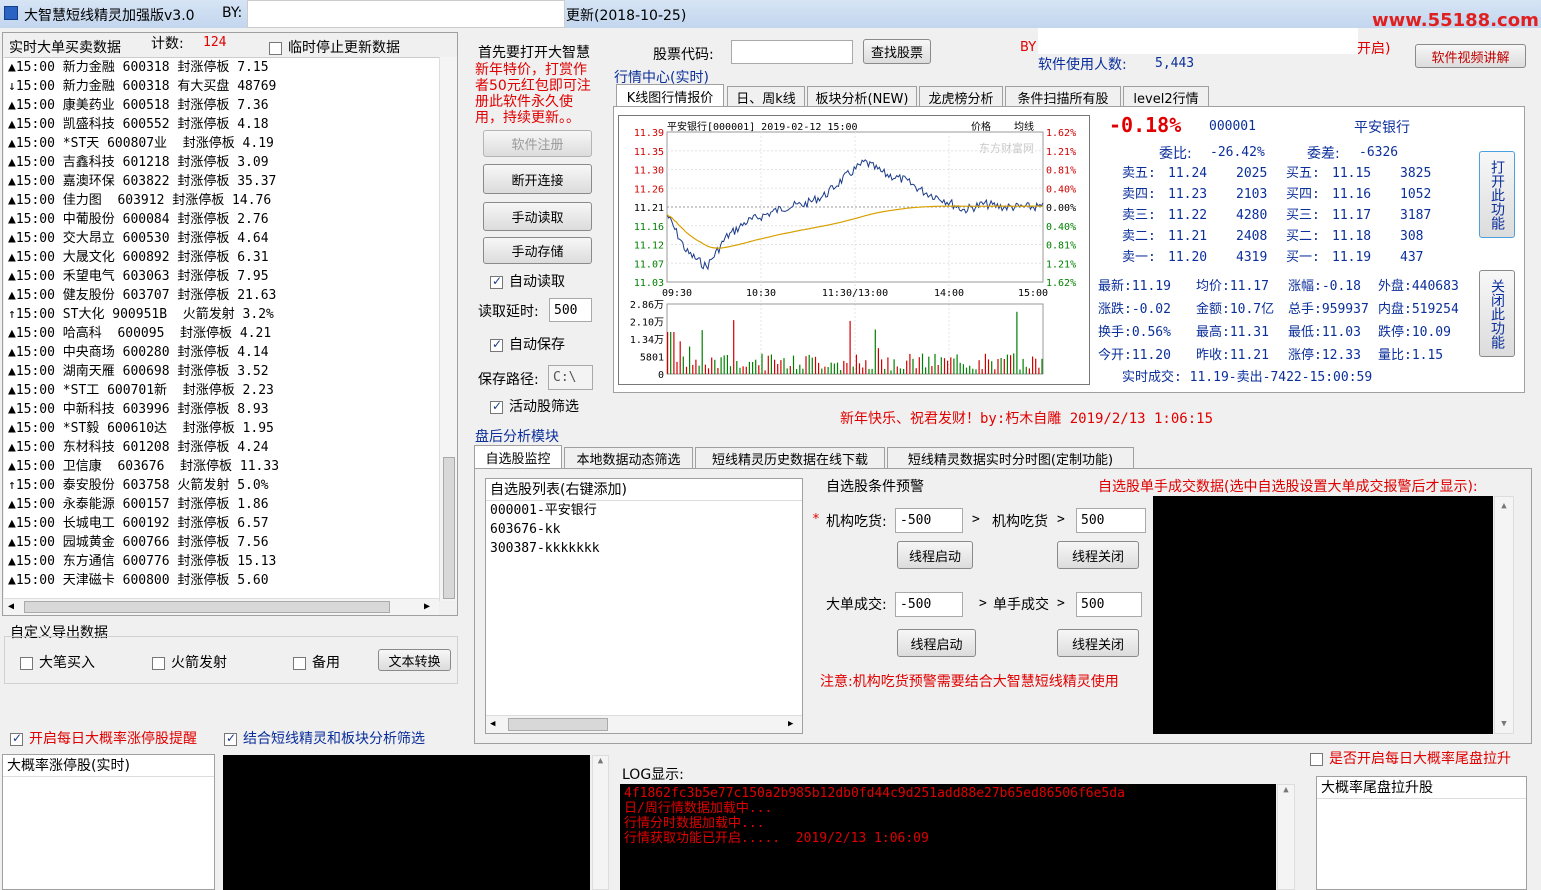  What do you see at coordinates (221, 352) in the screenshot?
I see `list-item: ▲15:00 中央商场 600280 封涨停板 4.14` at bounding box center [221, 352].